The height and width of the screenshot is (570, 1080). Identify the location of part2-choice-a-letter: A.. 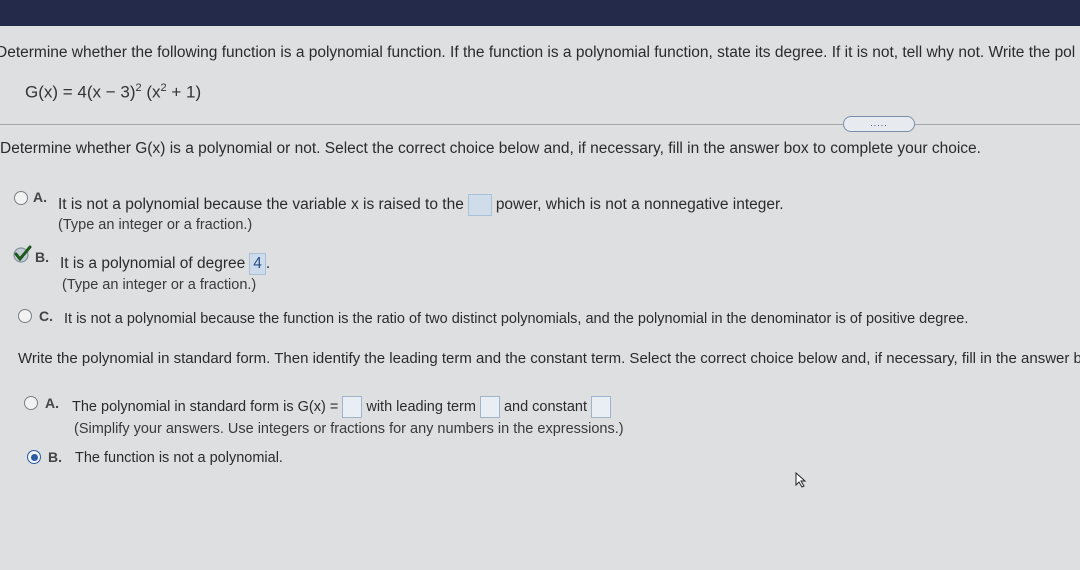
(52, 403).